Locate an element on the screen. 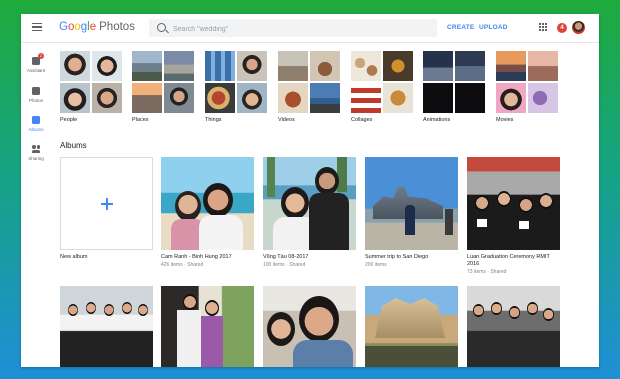 The width and height of the screenshot is (620, 379). category-label: Places is located at coordinates (140, 120).